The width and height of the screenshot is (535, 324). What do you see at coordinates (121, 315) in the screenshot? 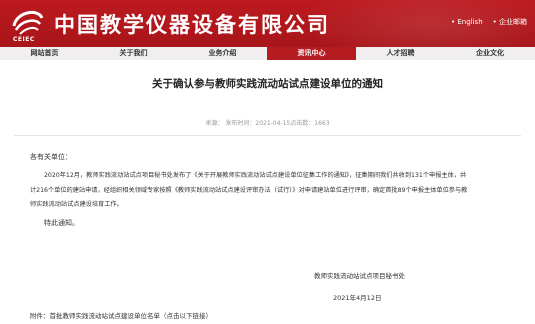
I see `attachment-text: 附件：首批教师实践流动站试点建设单位名单（点击以下链接）` at bounding box center [121, 315].